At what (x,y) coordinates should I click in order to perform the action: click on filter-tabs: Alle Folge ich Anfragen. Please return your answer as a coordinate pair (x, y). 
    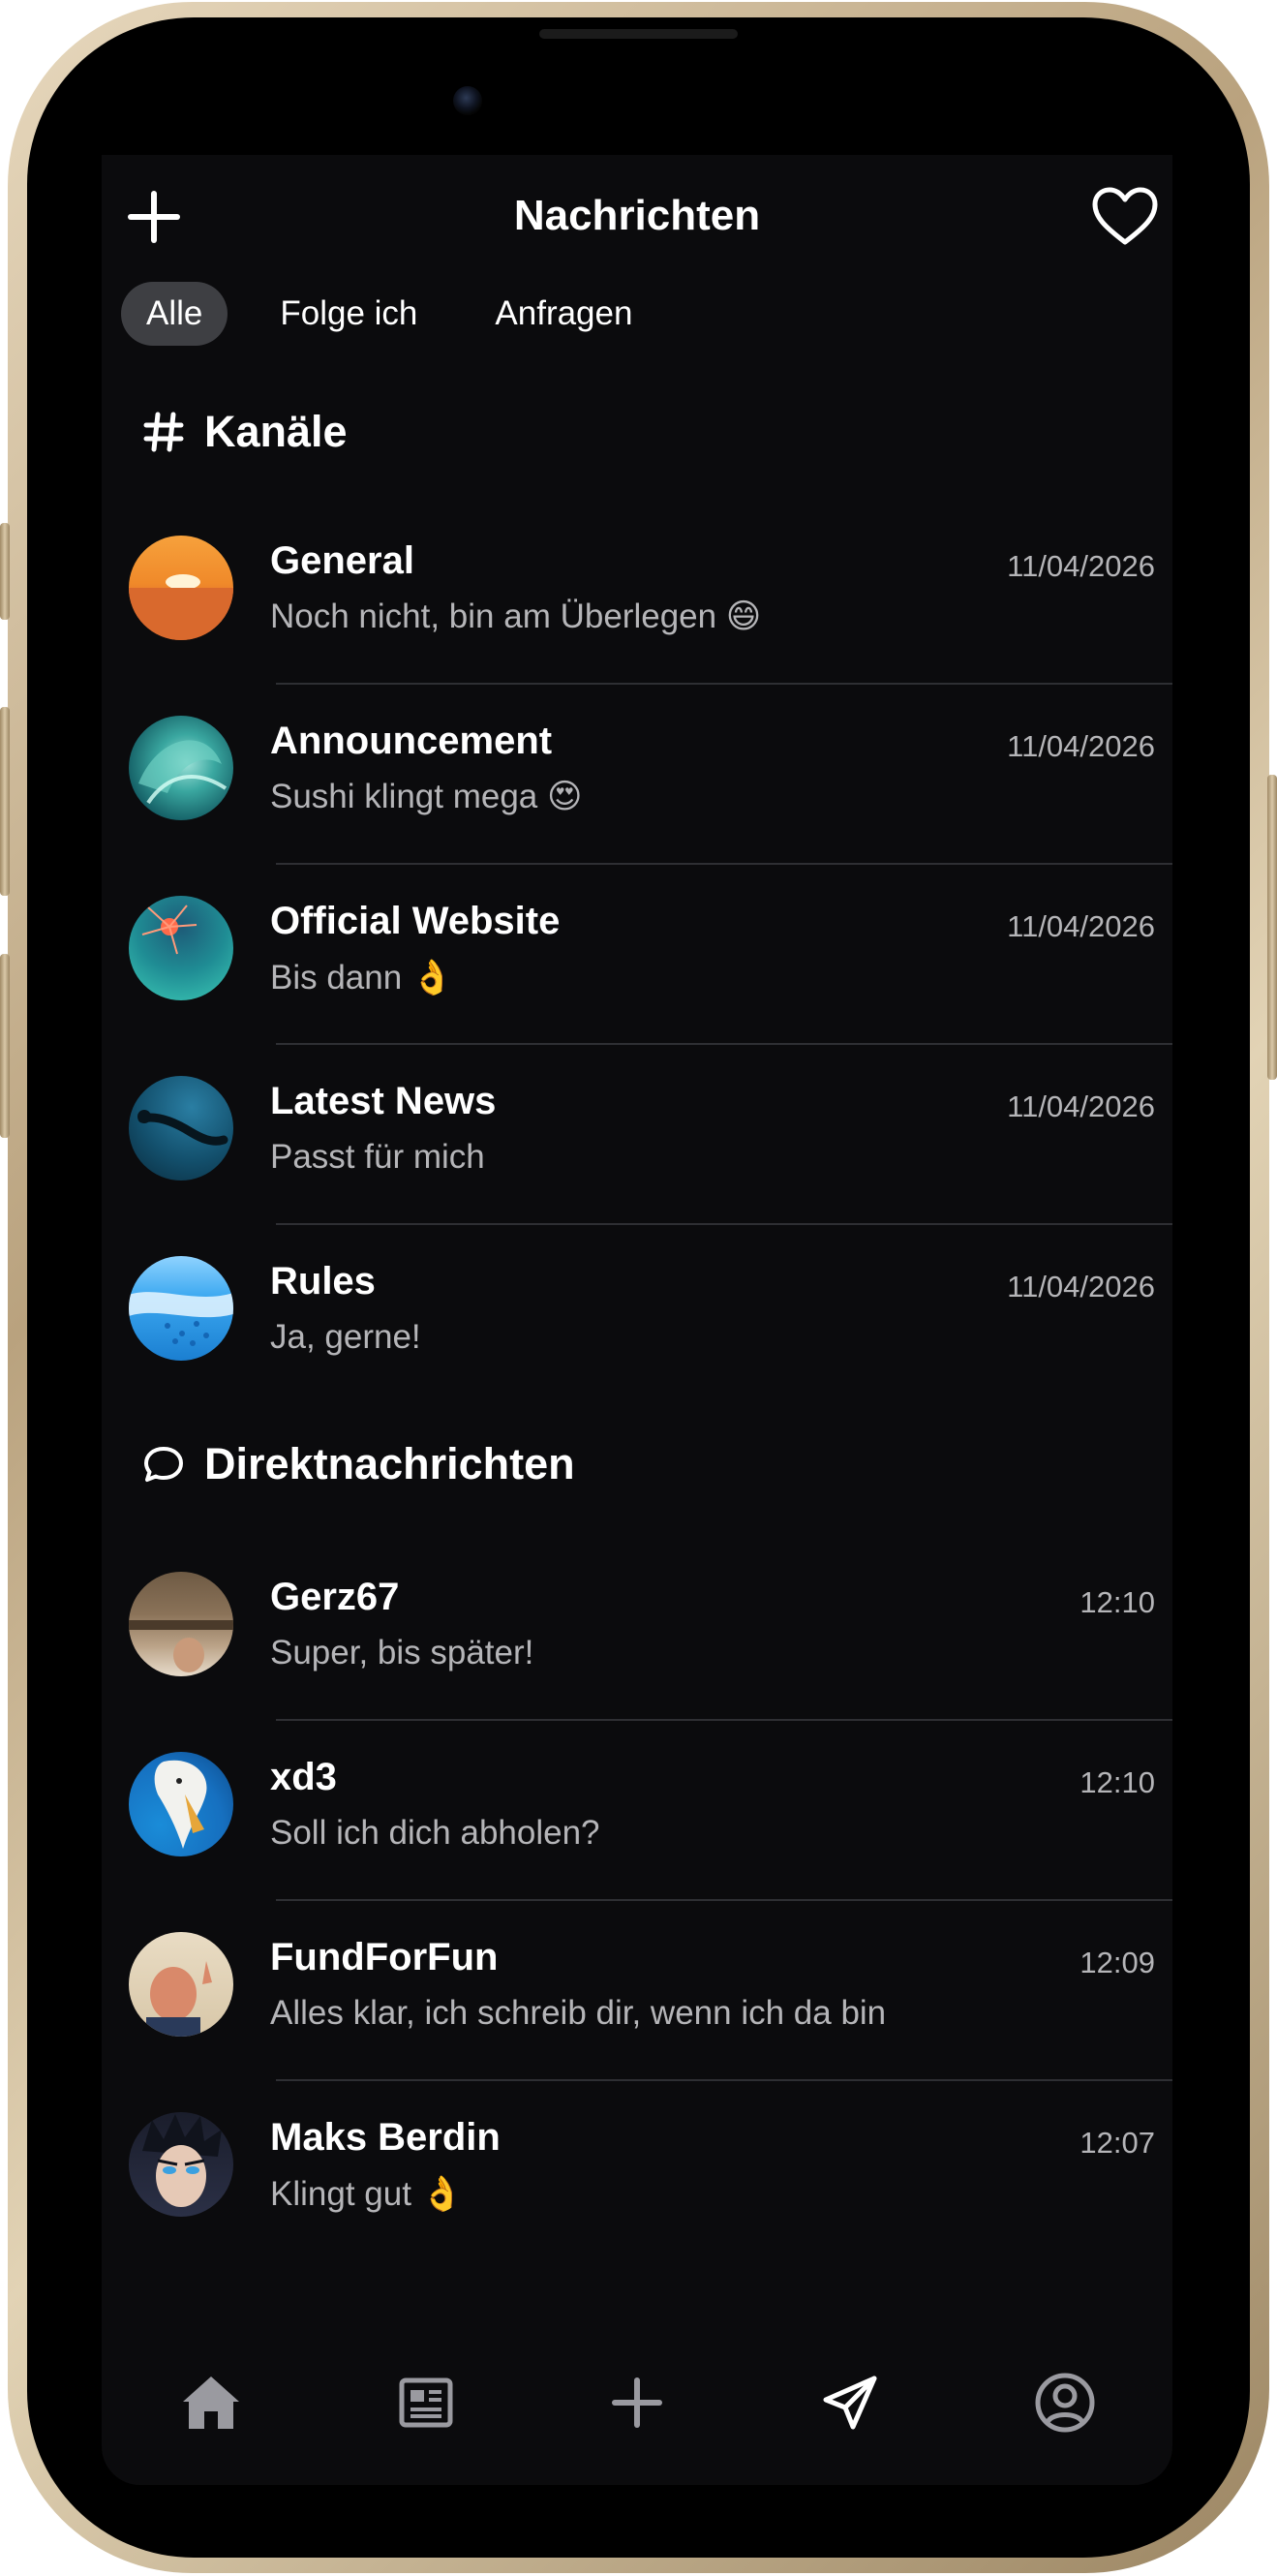
    Looking at the image, I should click on (402, 314).